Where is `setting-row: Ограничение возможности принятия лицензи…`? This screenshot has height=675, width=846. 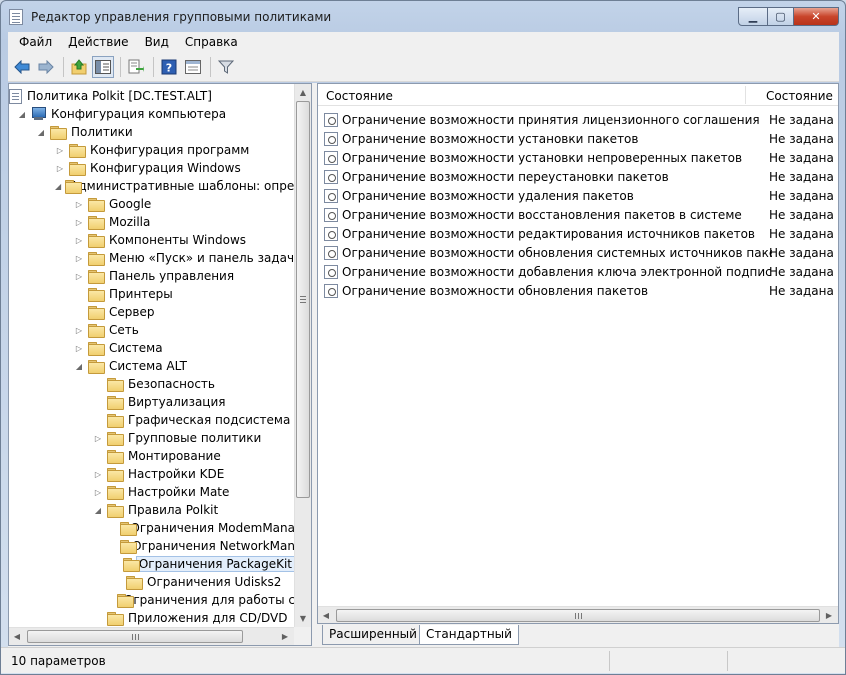 setting-row: Ограничение возможности принятия лицензи… is located at coordinates (576, 119).